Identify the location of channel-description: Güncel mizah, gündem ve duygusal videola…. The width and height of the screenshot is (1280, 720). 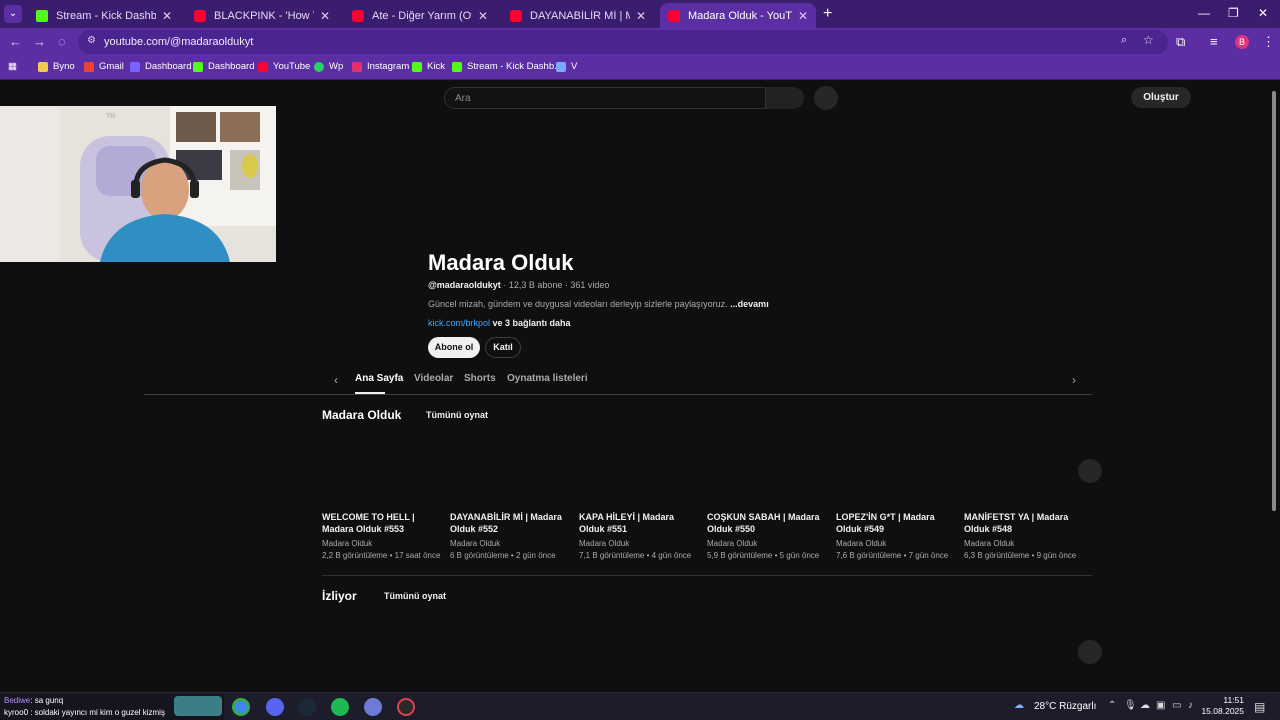
(598, 304).